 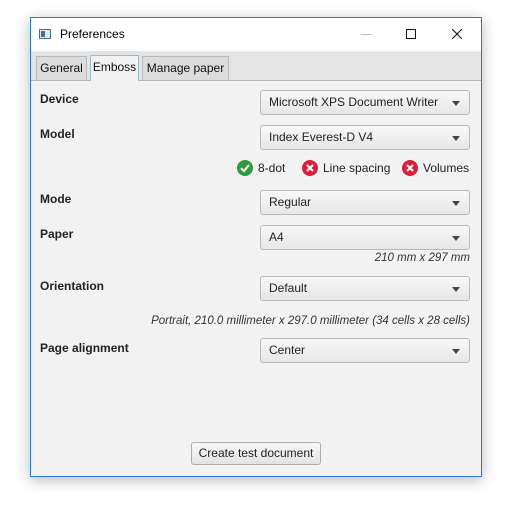 What do you see at coordinates (114, 68) in the screenshot?
I see `tab-emboss: Emboss` at bounding box center [114, 68].